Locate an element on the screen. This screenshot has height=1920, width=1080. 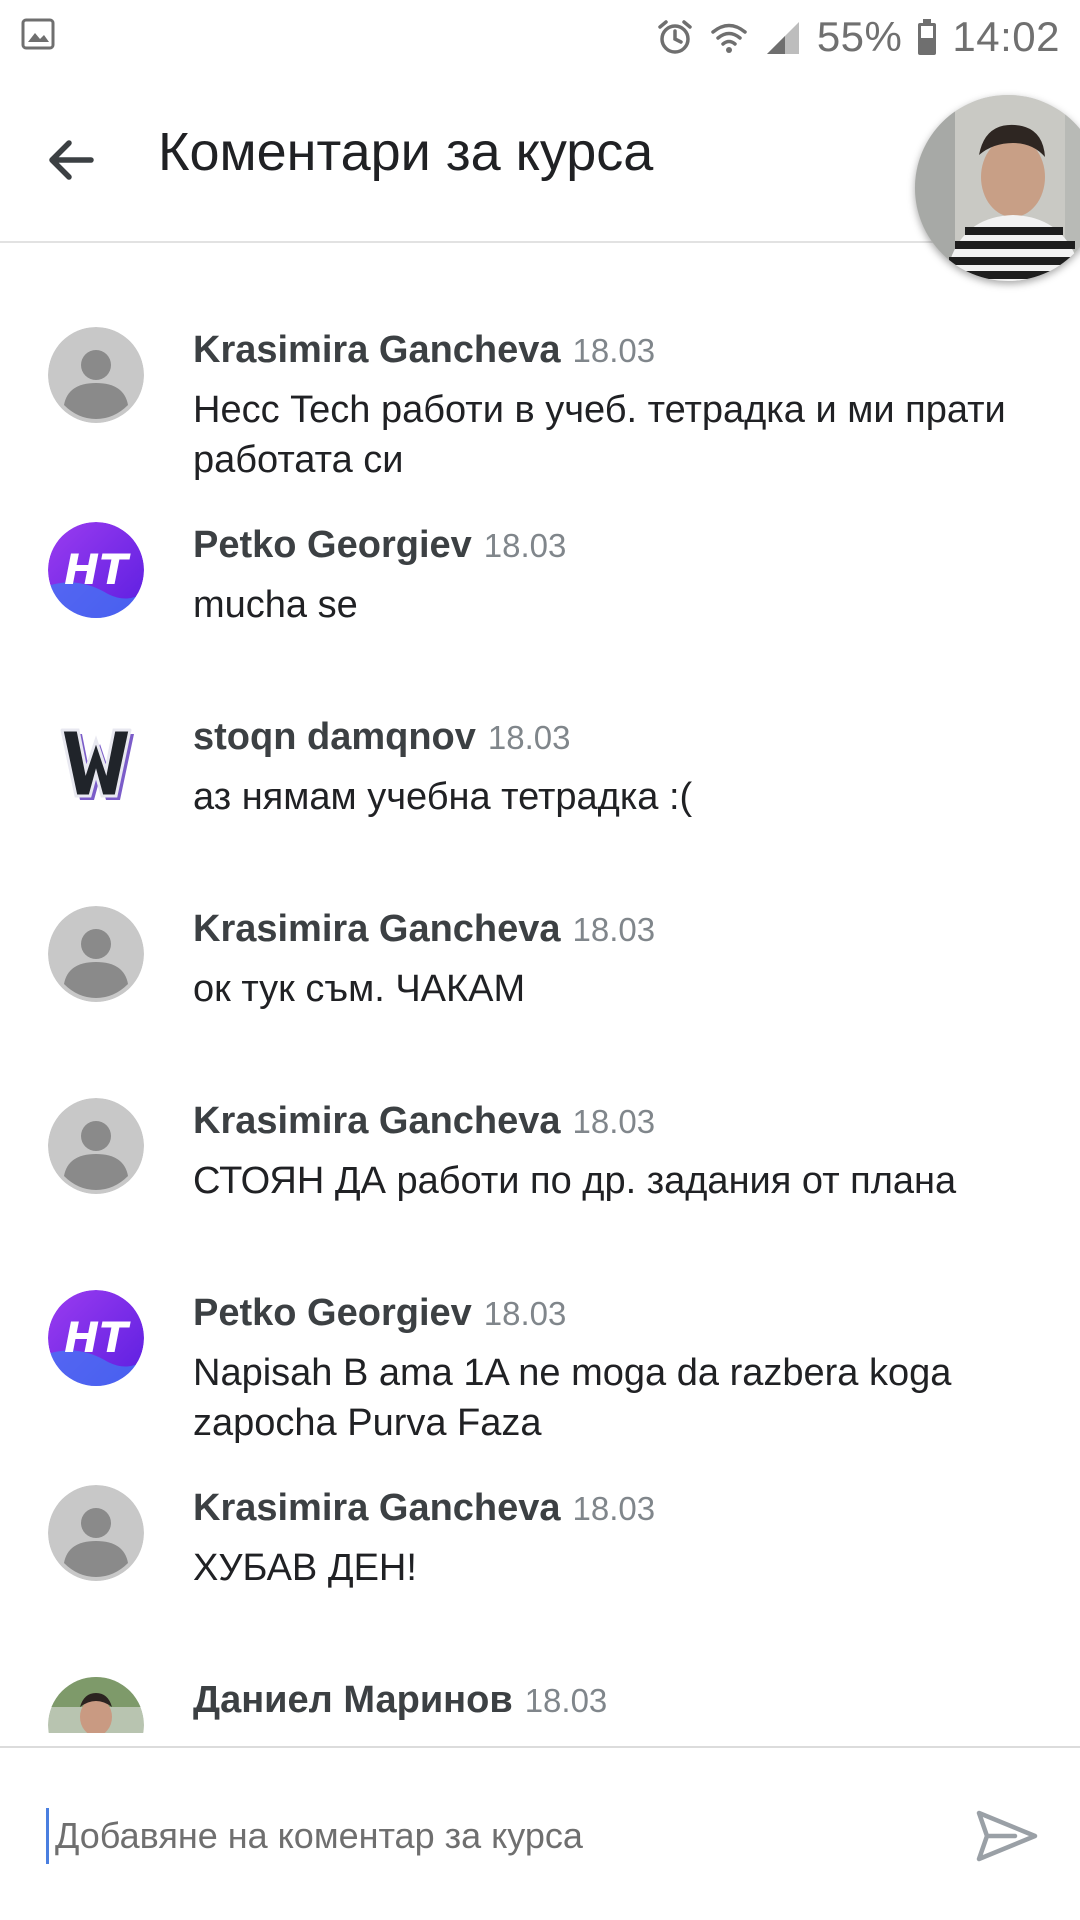
comment-author: Даниел Маринов is located at coordinates (353, 1700).